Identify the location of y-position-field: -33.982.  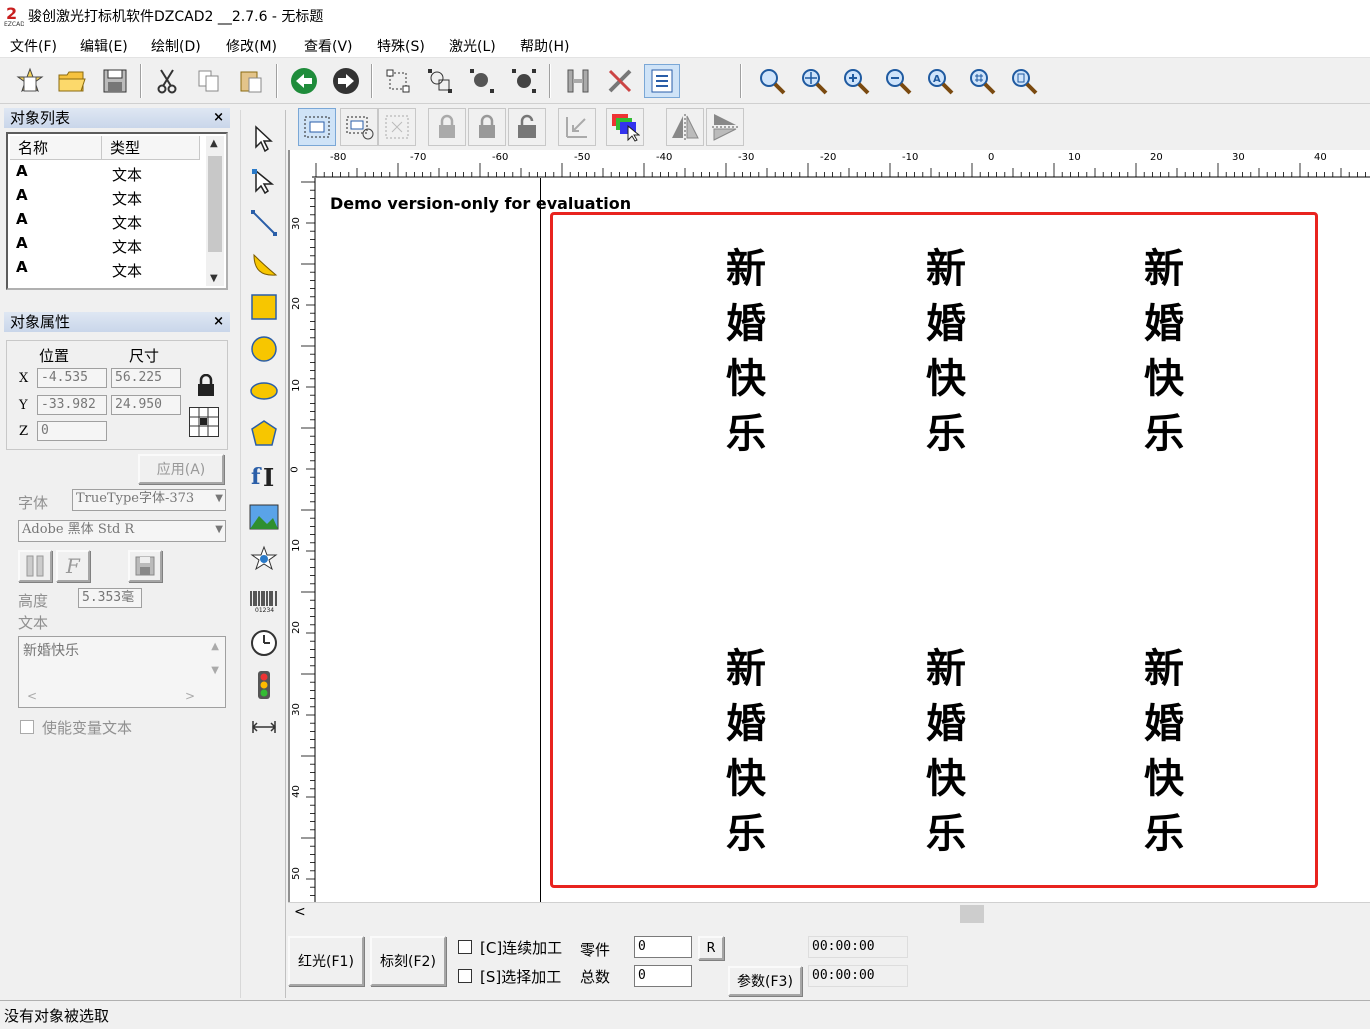
(72, 405).